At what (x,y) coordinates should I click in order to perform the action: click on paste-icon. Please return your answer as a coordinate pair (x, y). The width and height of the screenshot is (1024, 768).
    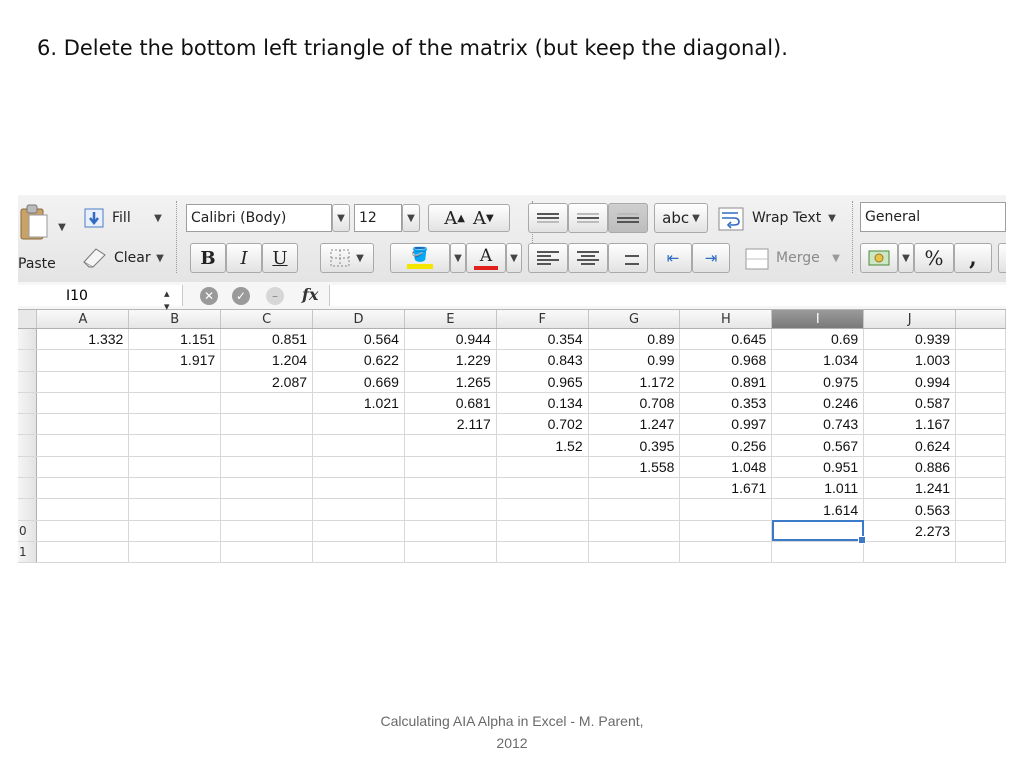
    Looking at the image, I should click on (34, 223).